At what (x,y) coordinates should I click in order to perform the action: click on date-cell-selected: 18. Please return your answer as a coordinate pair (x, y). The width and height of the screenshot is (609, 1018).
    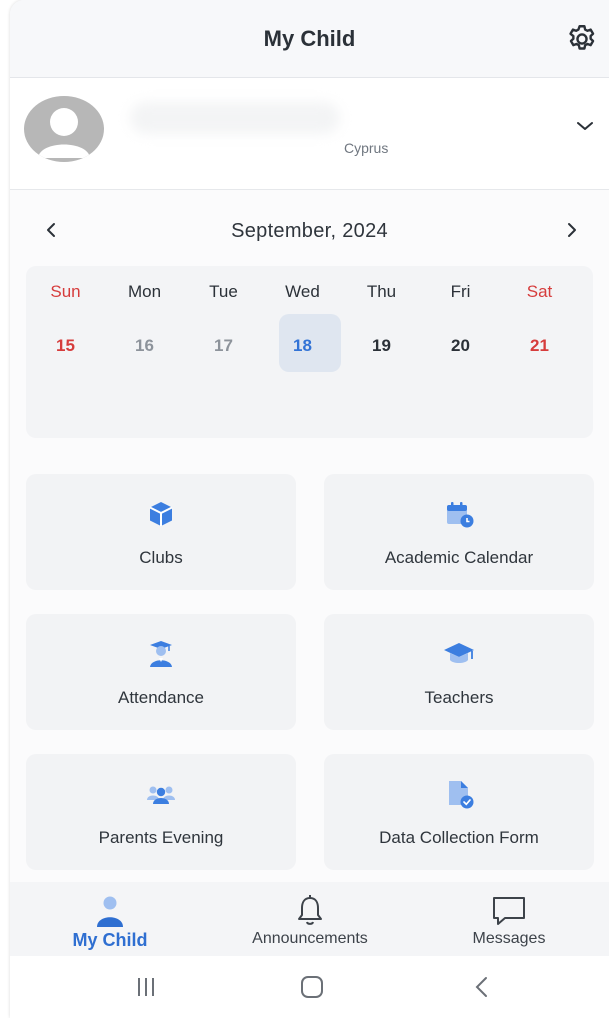
    Looking at the image, I should click on (302, 346).